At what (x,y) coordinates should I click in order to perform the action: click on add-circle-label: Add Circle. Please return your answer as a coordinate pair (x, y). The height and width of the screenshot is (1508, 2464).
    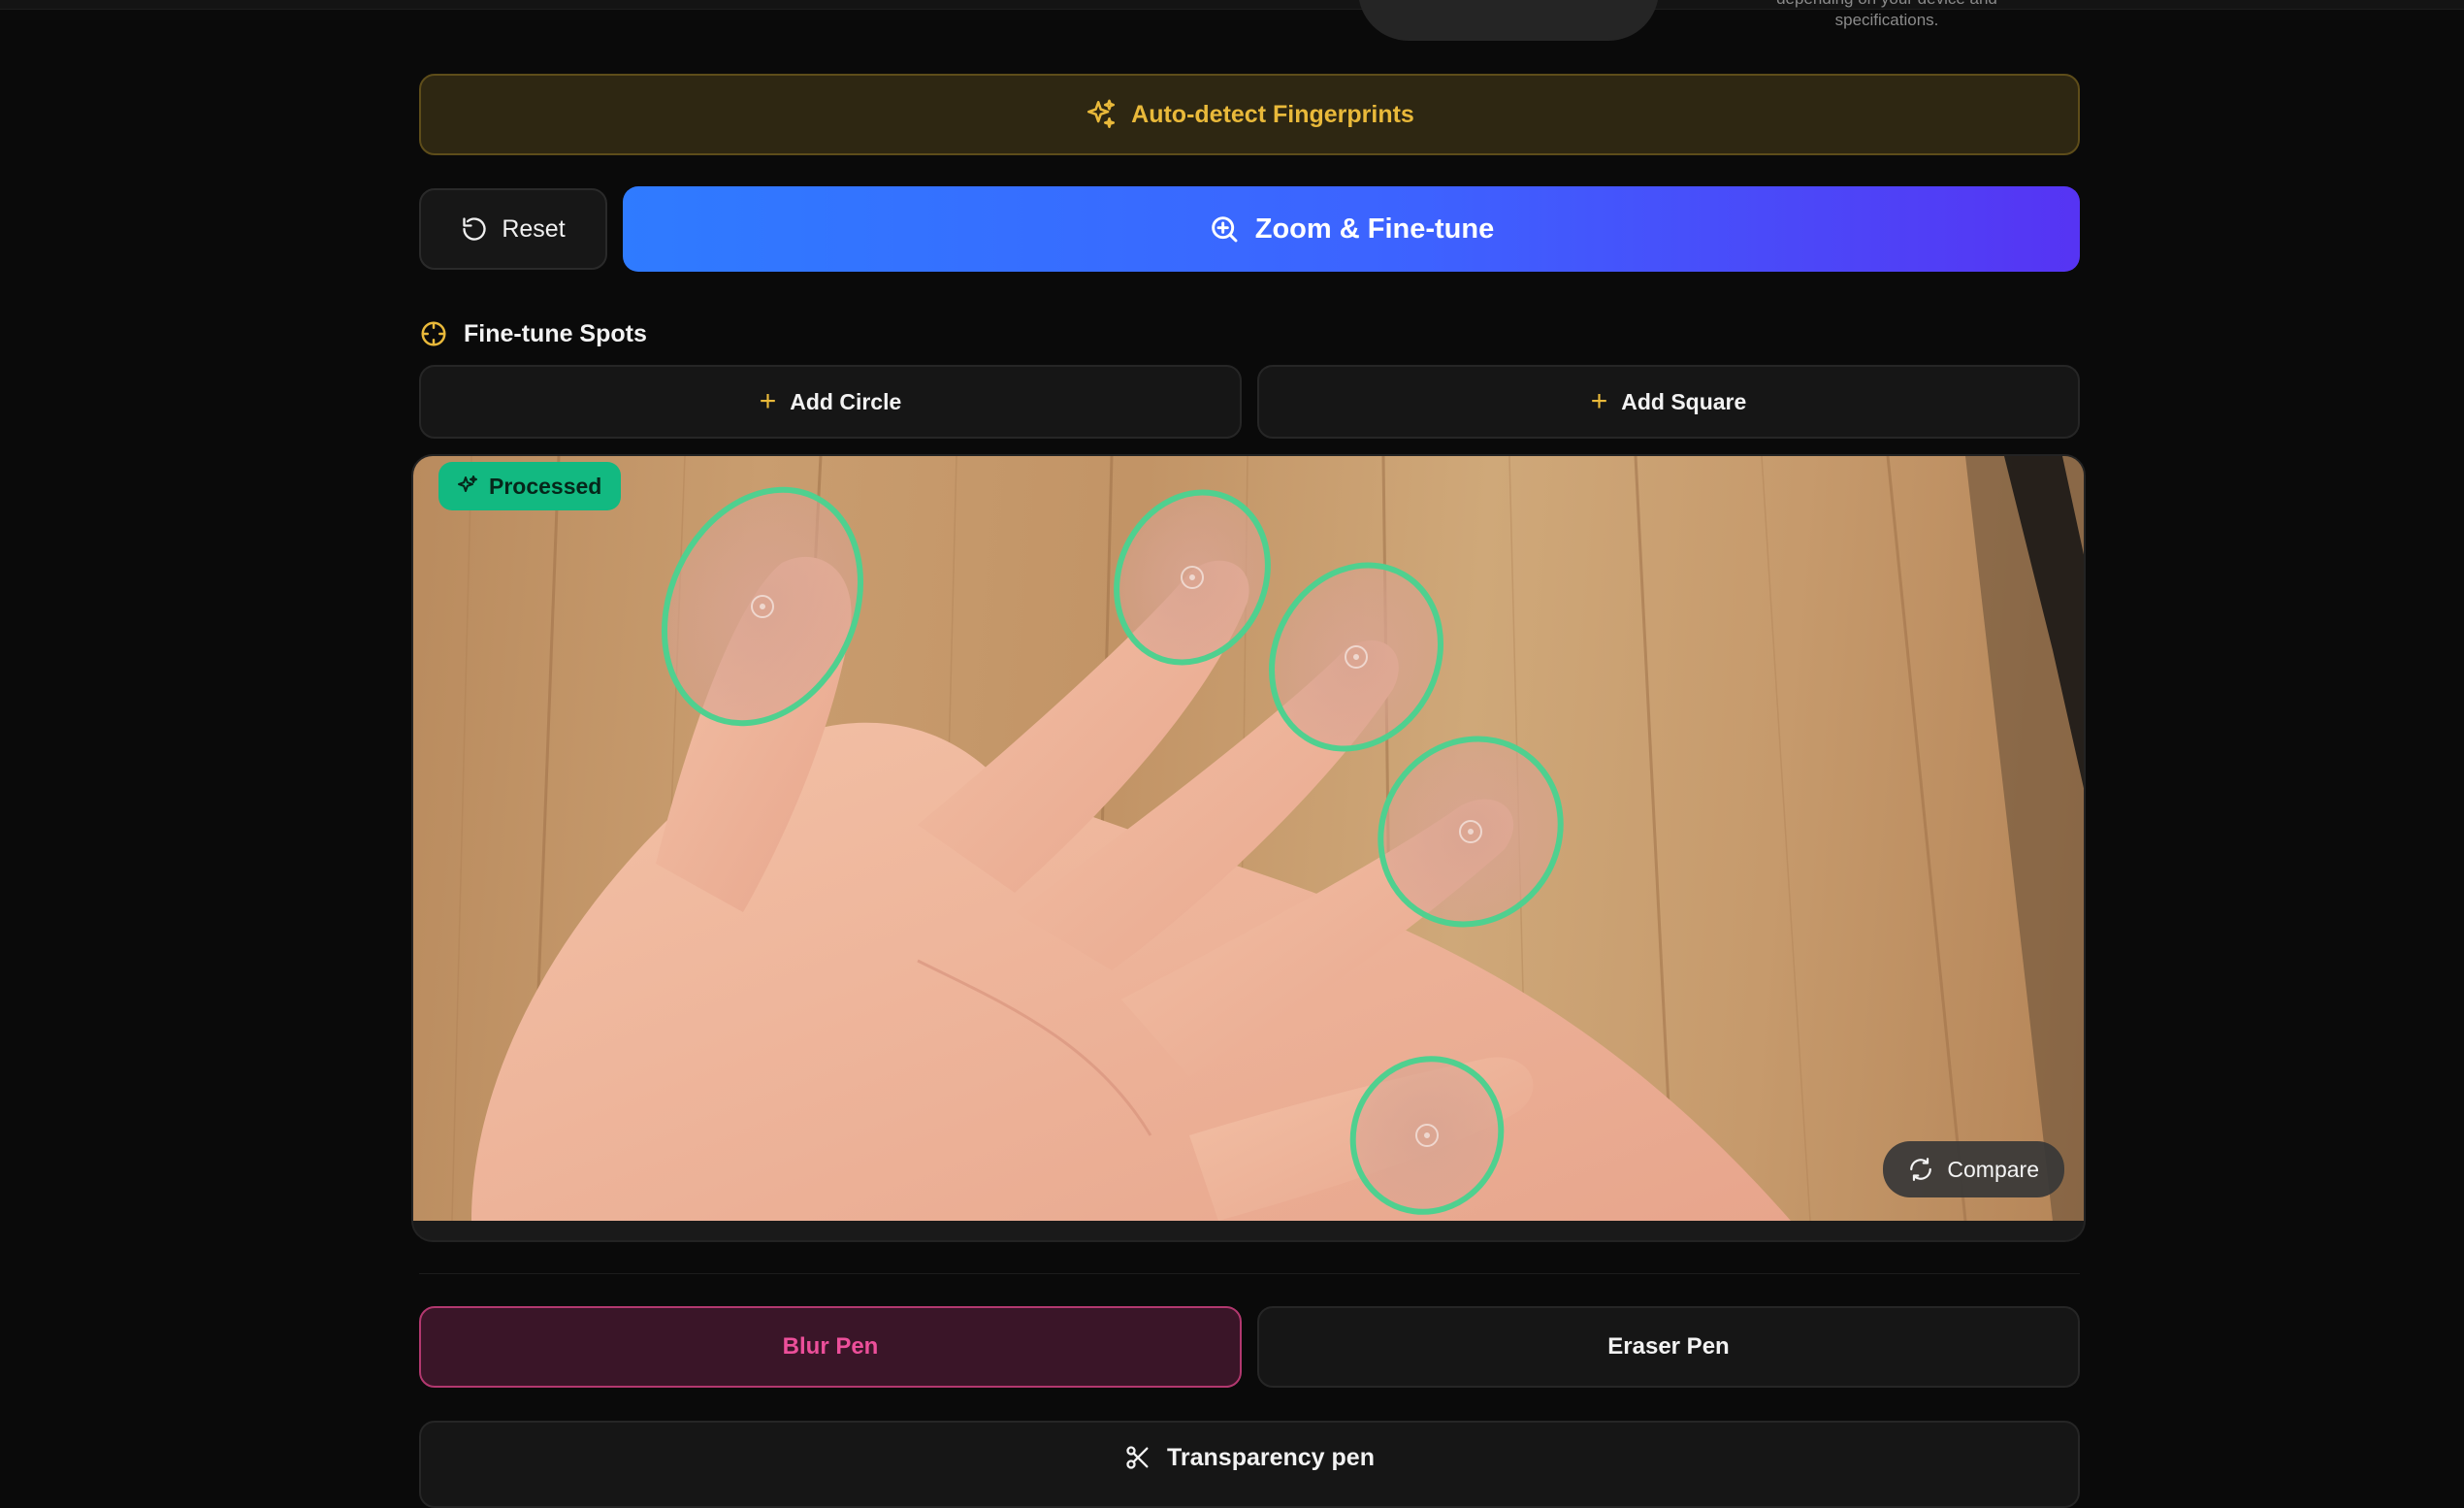
    Looking at the image, I should click on (846, 401).